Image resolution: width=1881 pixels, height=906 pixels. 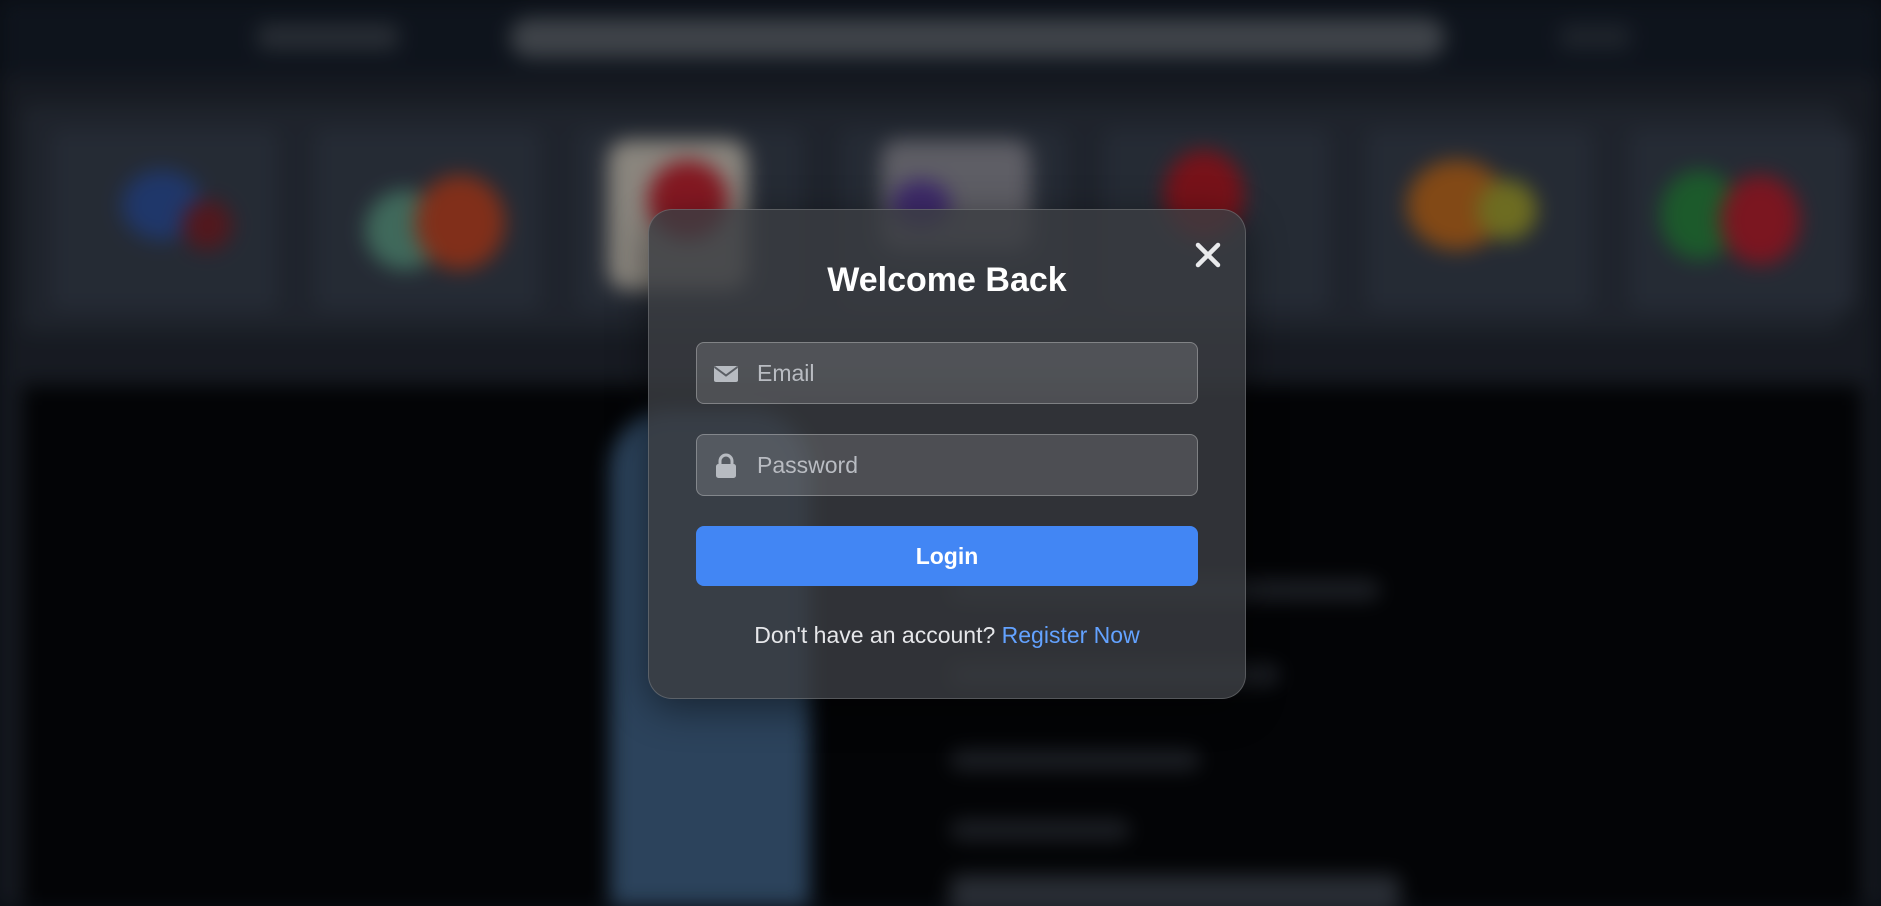 I want to click on password-input, so click(x=972, y=465).